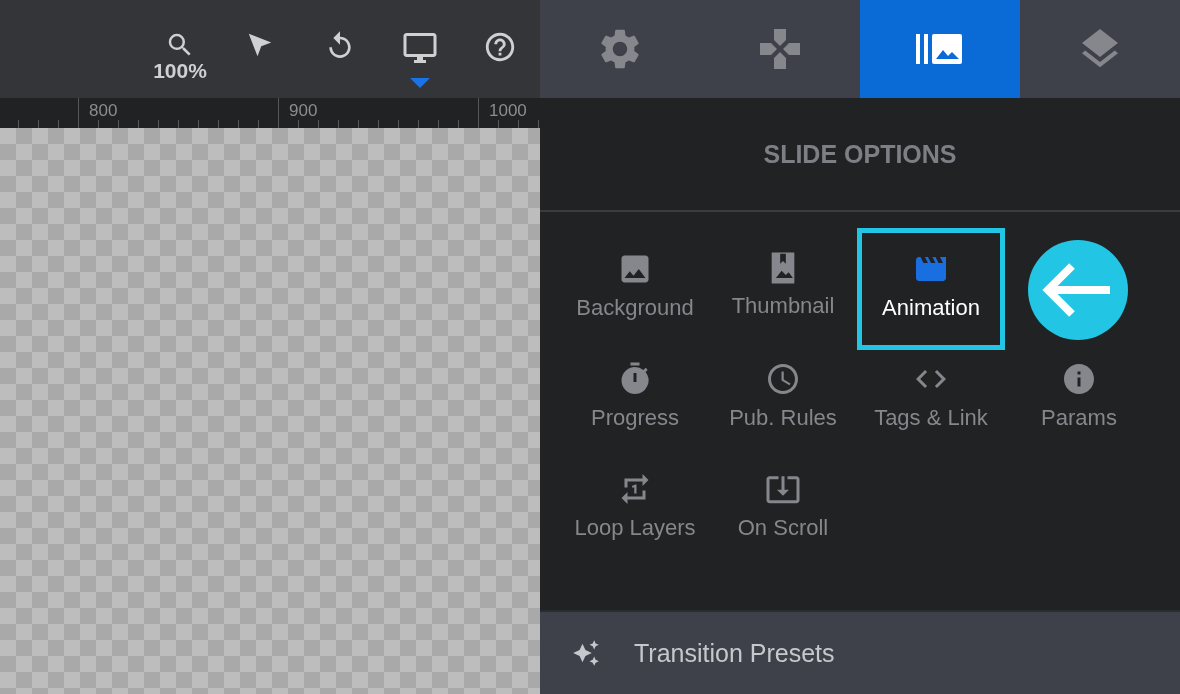  I want to click on ruler-label: 900, so click(303, 110).